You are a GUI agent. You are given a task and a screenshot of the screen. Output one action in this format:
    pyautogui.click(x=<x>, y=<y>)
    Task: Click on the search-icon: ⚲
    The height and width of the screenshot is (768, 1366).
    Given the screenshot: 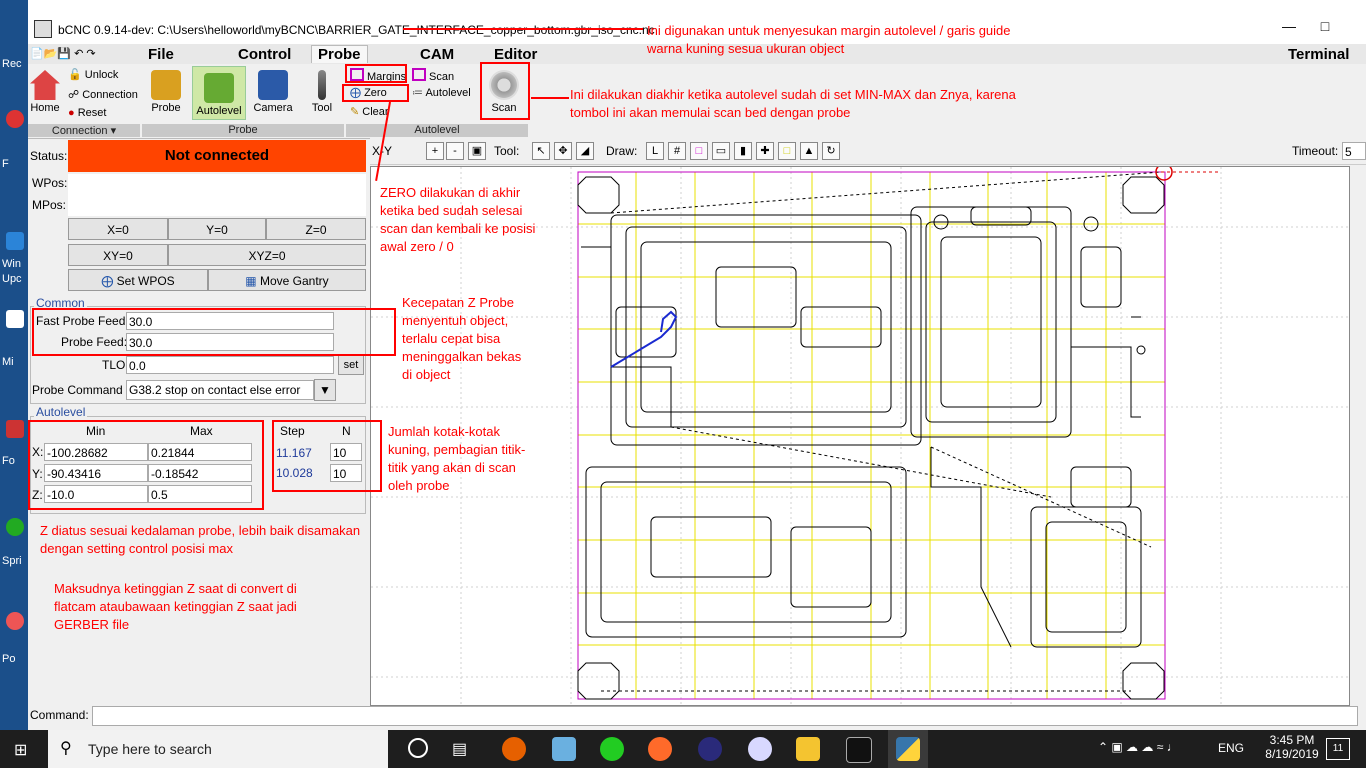 What is the action you would take?
    pyautogui.click(x=66, y=748)
    